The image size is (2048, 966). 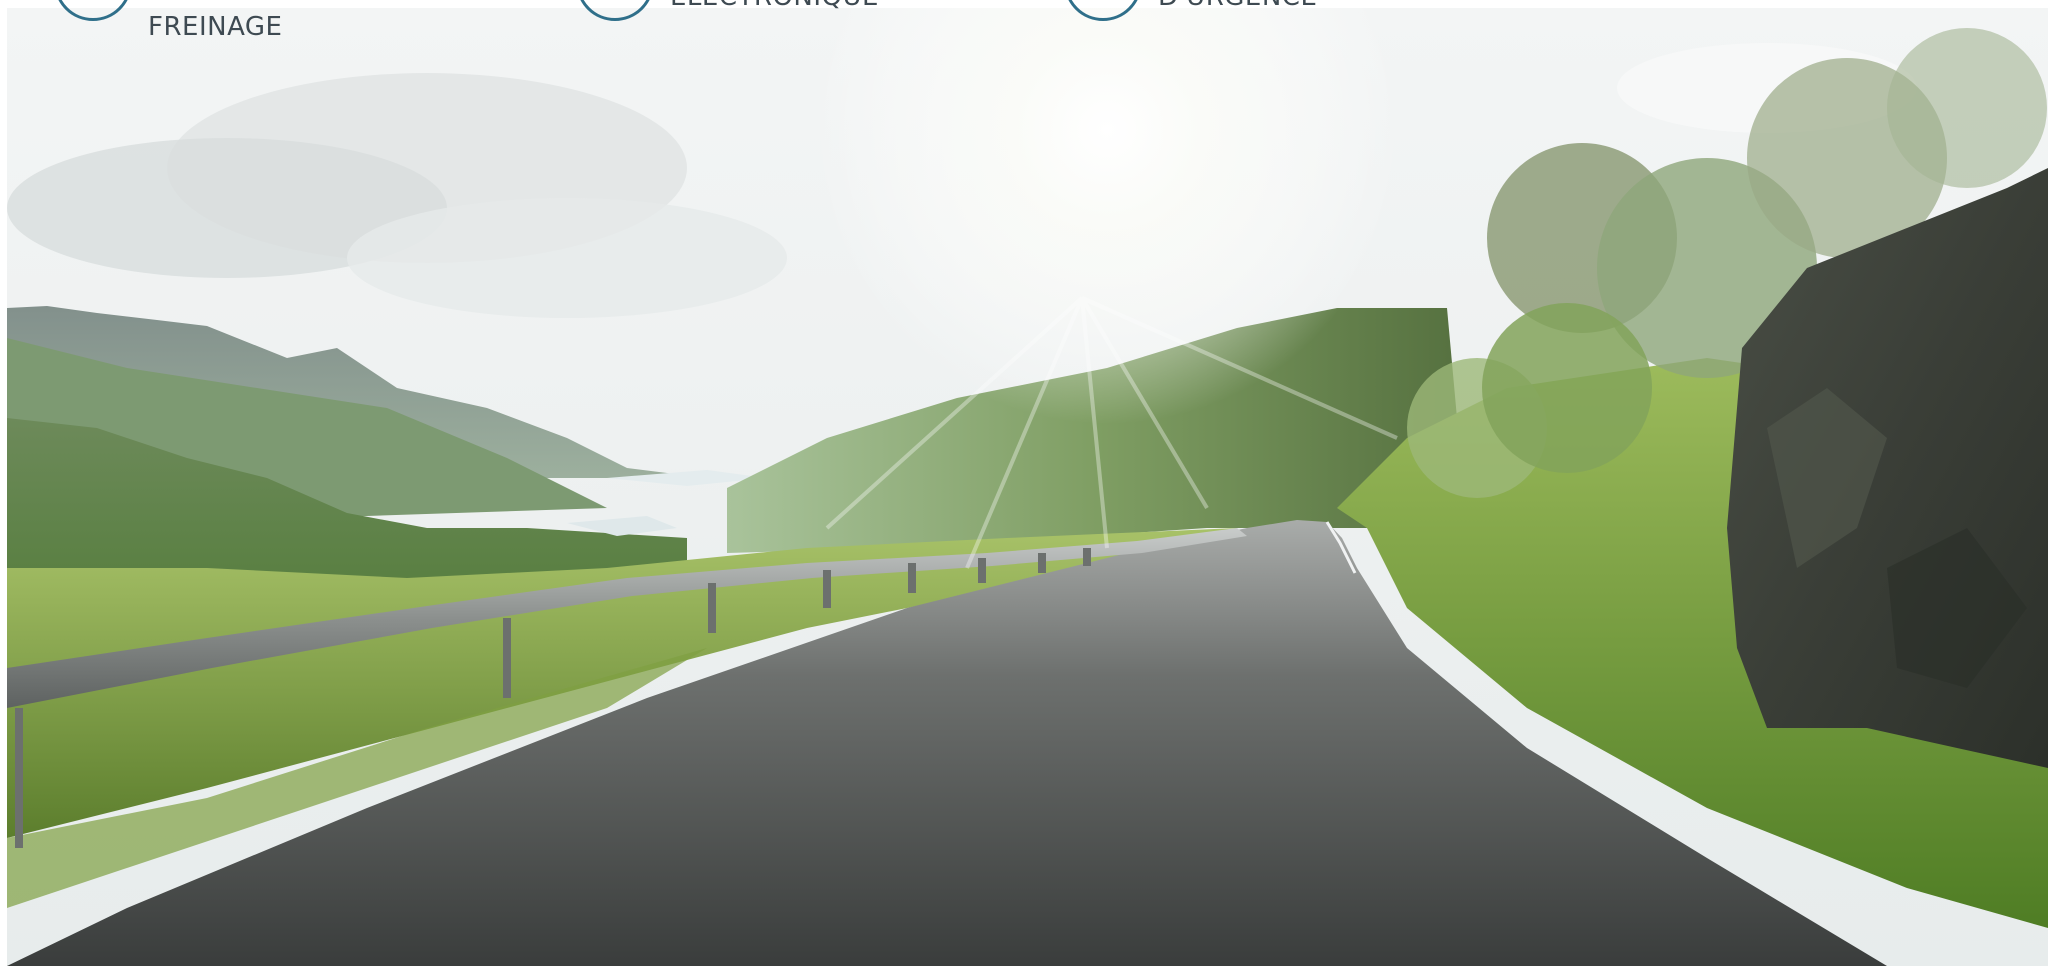 I want to click on electronic-stability-icon, so click(x=615, y=10).